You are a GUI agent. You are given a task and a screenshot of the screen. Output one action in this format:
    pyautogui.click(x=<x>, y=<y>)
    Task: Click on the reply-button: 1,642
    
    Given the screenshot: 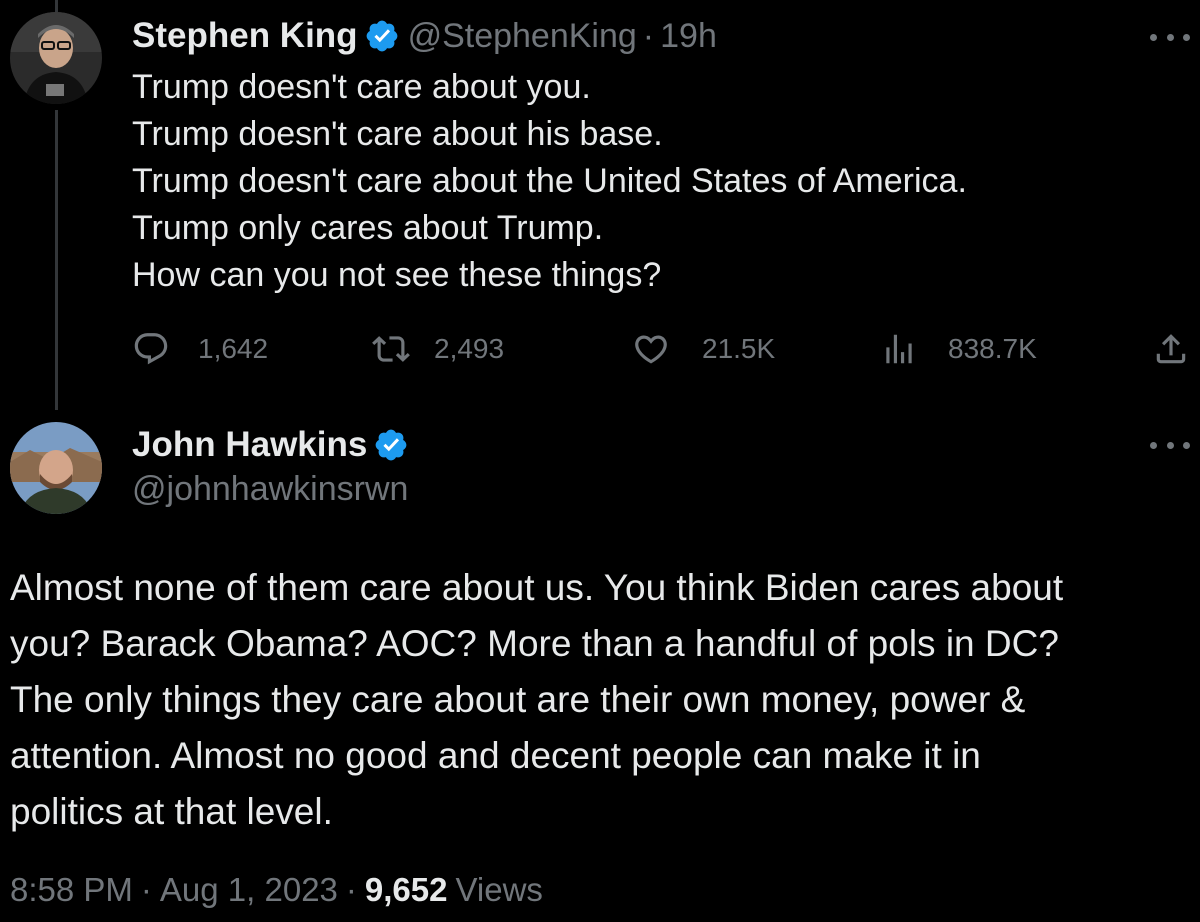 What is the action you would take?
    pyautogui.click(x=200, y=349)
    